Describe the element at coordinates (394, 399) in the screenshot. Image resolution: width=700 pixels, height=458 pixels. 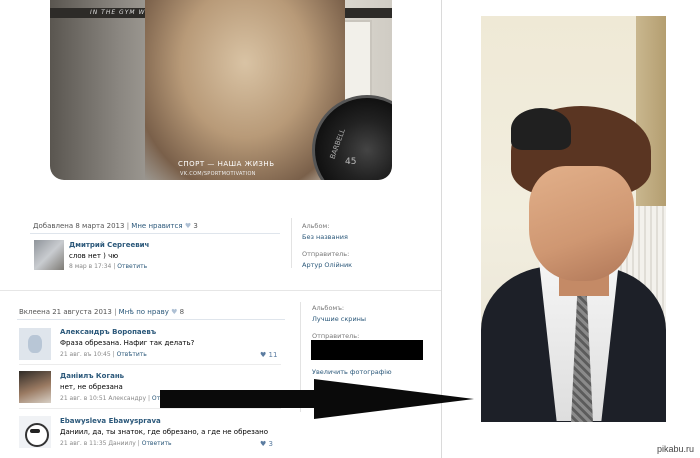
I see `arrow-right-icon` at that location.